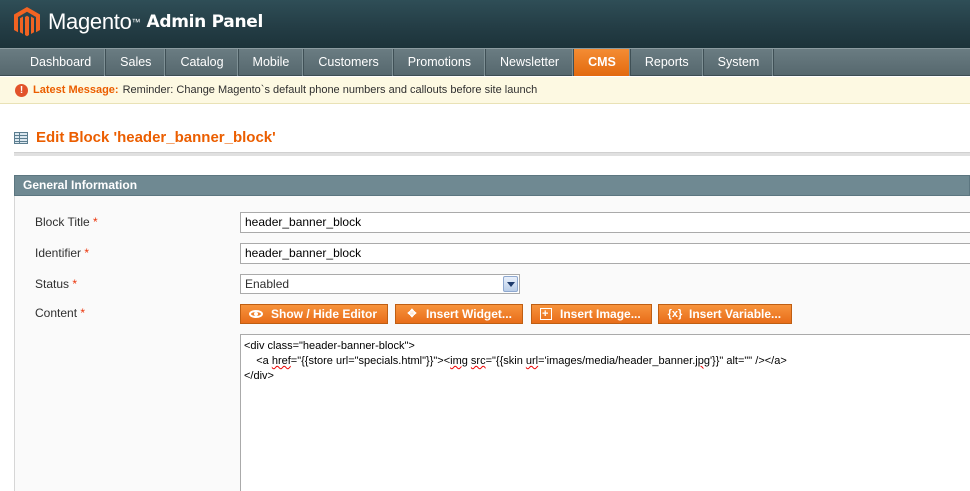  Describe the element at coordinates (272, 62) in the screenshot. I see `nav-item-mobile: Mobile` at that location.